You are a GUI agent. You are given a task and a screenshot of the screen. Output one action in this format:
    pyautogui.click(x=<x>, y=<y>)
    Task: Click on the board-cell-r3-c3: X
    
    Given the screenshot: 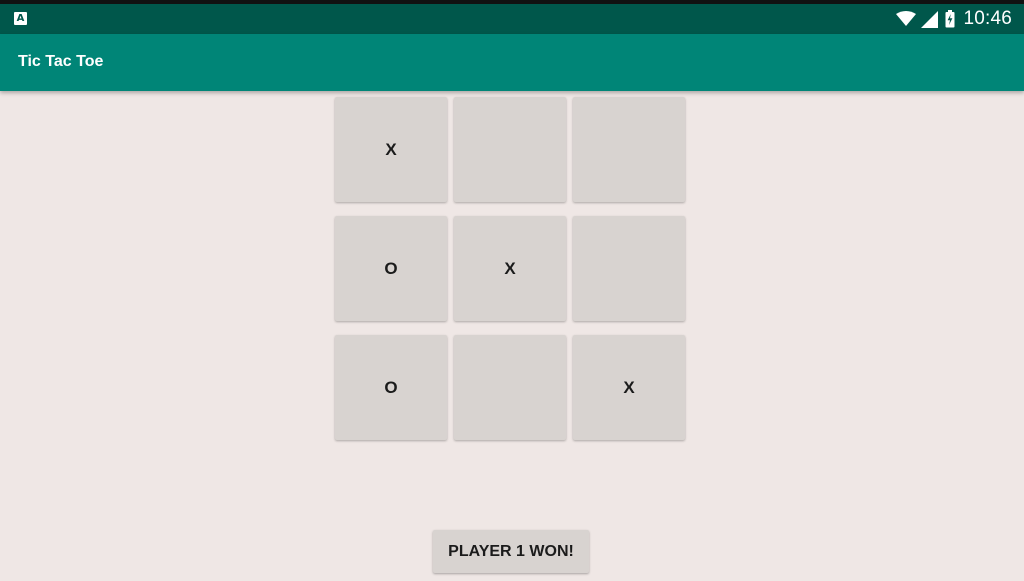 What is the action you would take?
    pyautogui.click(x=629, y=387)
    